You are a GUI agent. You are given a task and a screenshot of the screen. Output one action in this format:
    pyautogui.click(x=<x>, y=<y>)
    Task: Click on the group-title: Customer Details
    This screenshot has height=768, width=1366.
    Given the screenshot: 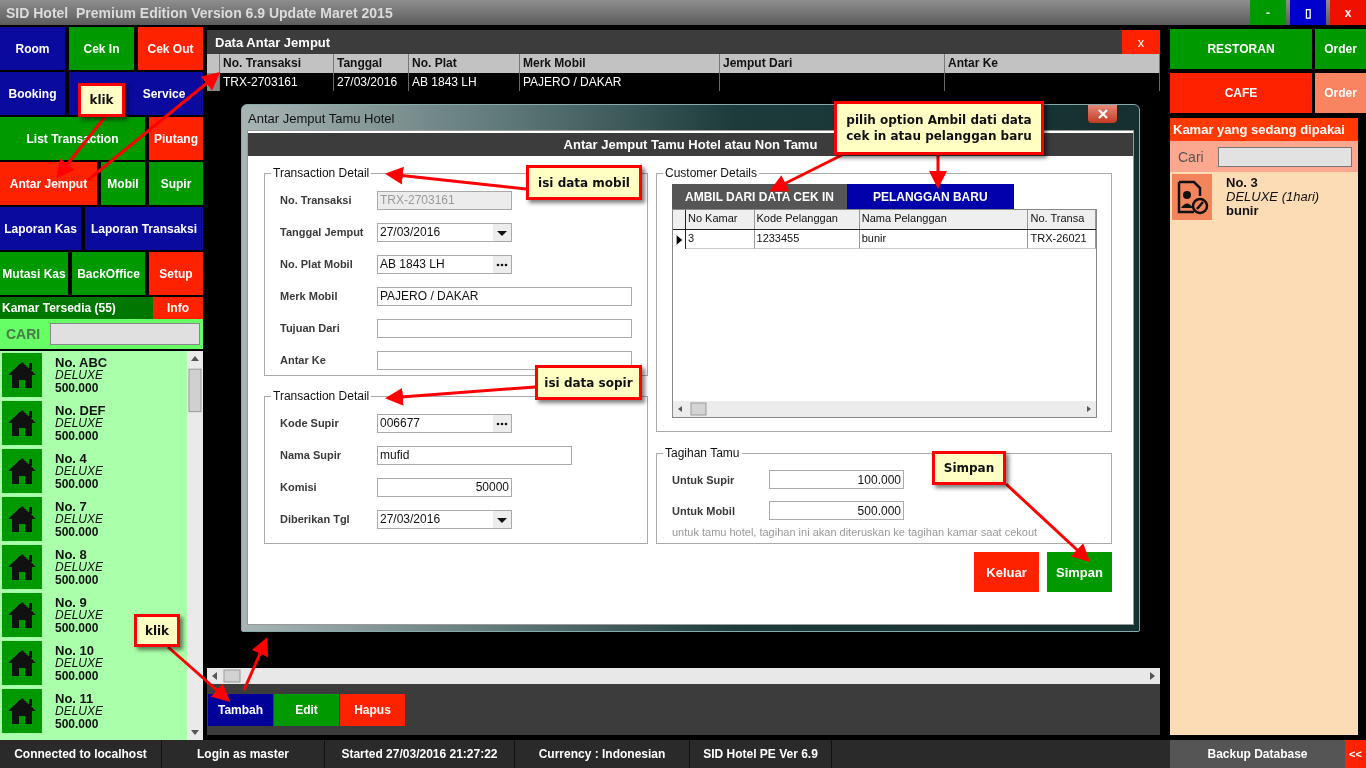 What is the action you would take?
    pyautogui.click(x=711, y=173)
    